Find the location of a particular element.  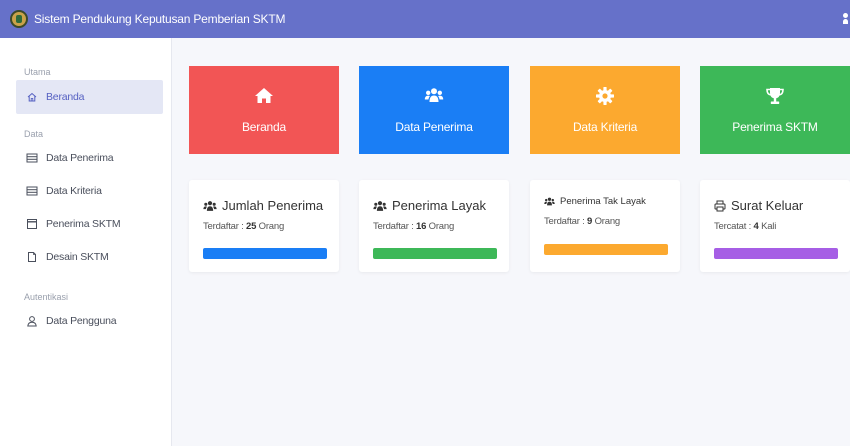

sidebar-item-label: Beranda is located at coordinates (65, 97).